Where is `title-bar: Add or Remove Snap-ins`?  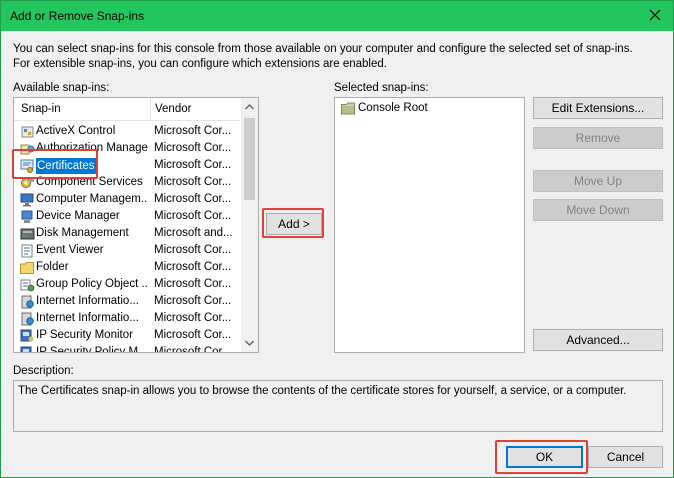
title-bar: Add or Remove Snap-ins is located at coordinates (337, 16).